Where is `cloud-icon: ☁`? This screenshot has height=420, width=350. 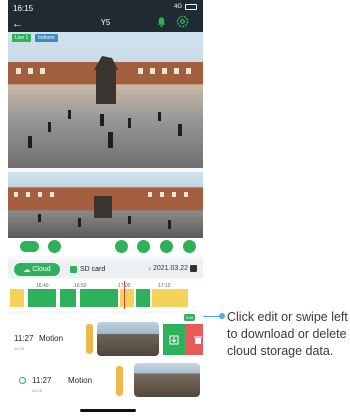 cloud-icon: ☁ is located at coordinates (27, 270).